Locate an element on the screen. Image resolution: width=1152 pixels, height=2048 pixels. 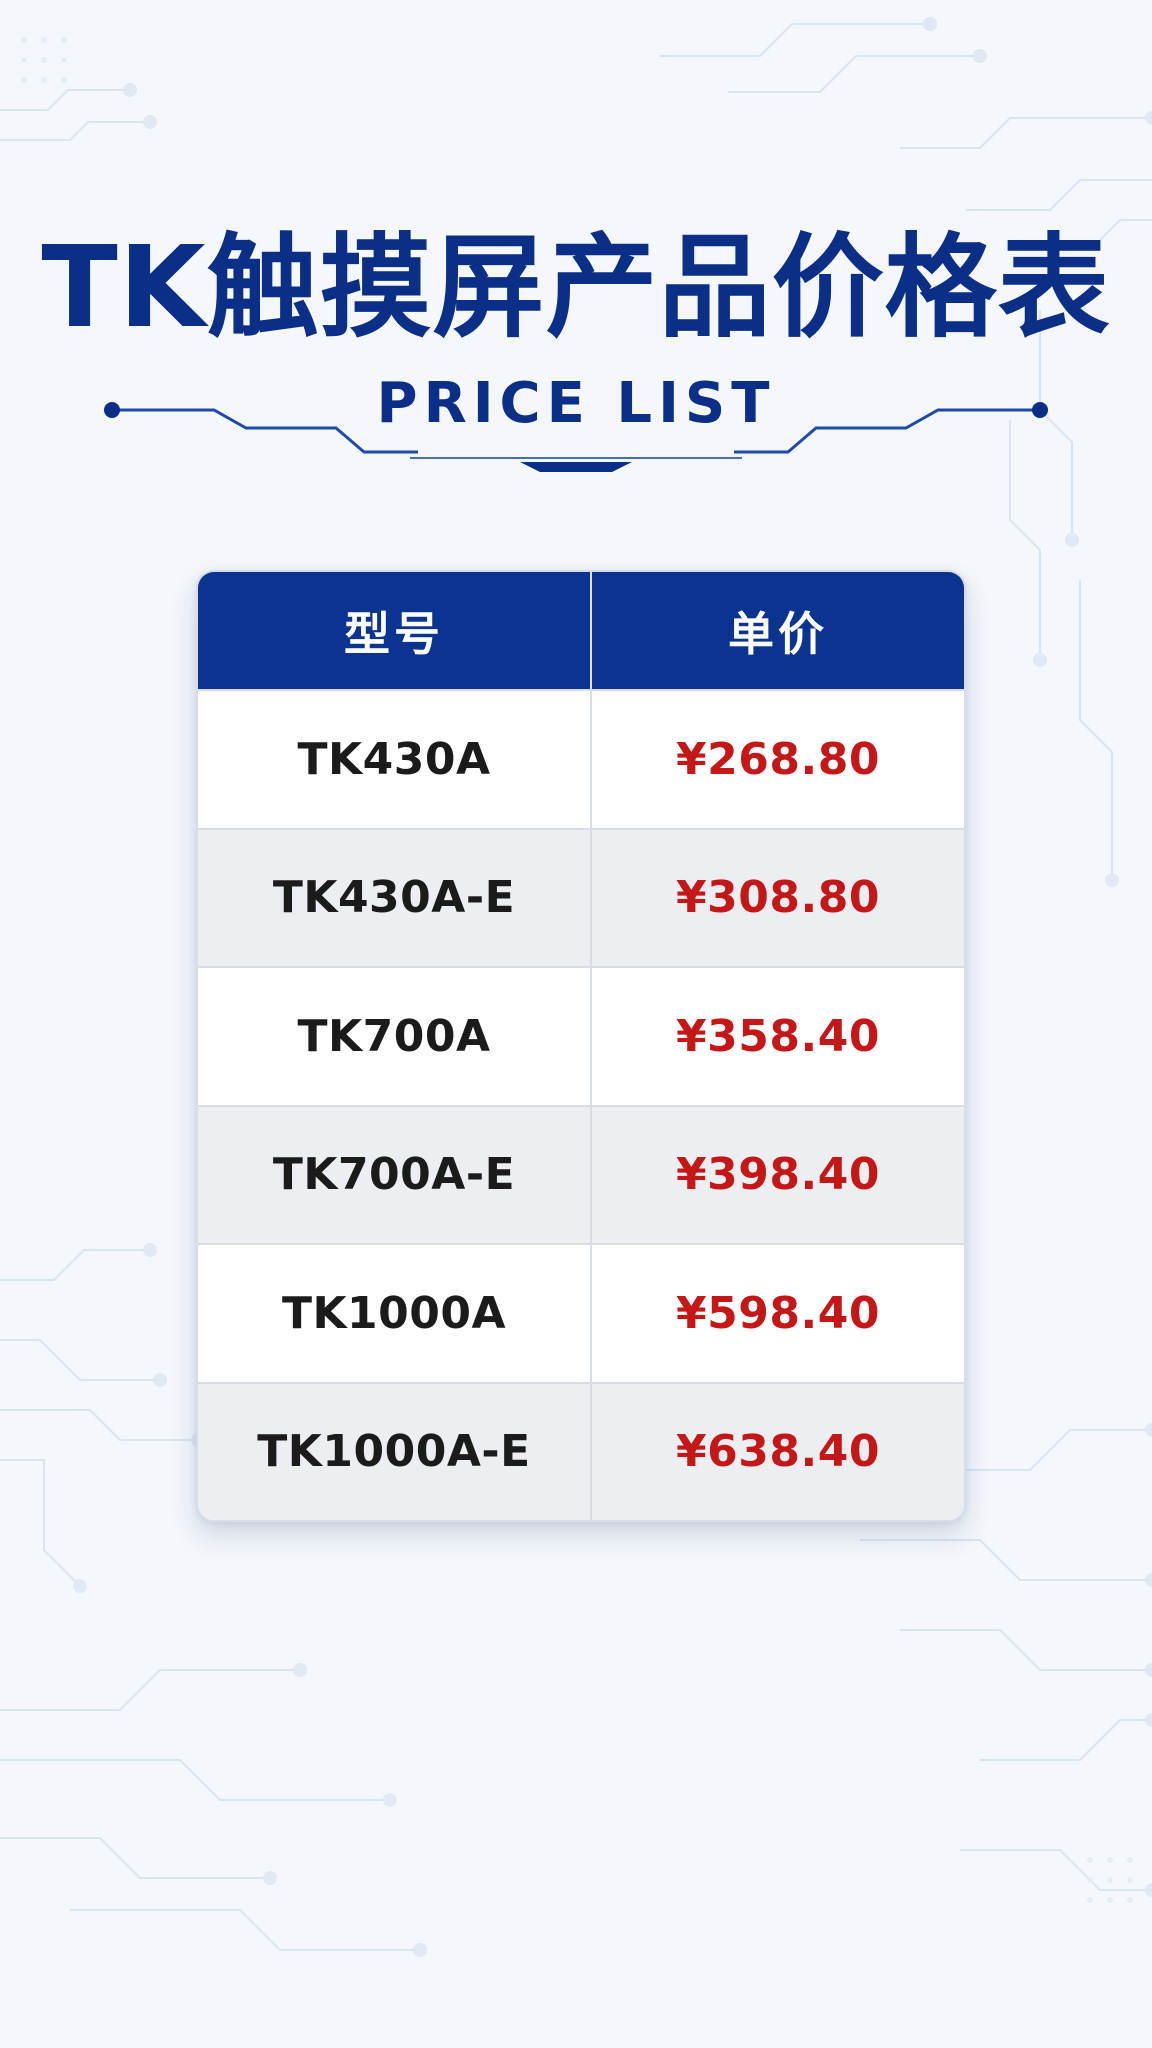
model-cell: TK700A-E is located at coordinates (394, 1175).